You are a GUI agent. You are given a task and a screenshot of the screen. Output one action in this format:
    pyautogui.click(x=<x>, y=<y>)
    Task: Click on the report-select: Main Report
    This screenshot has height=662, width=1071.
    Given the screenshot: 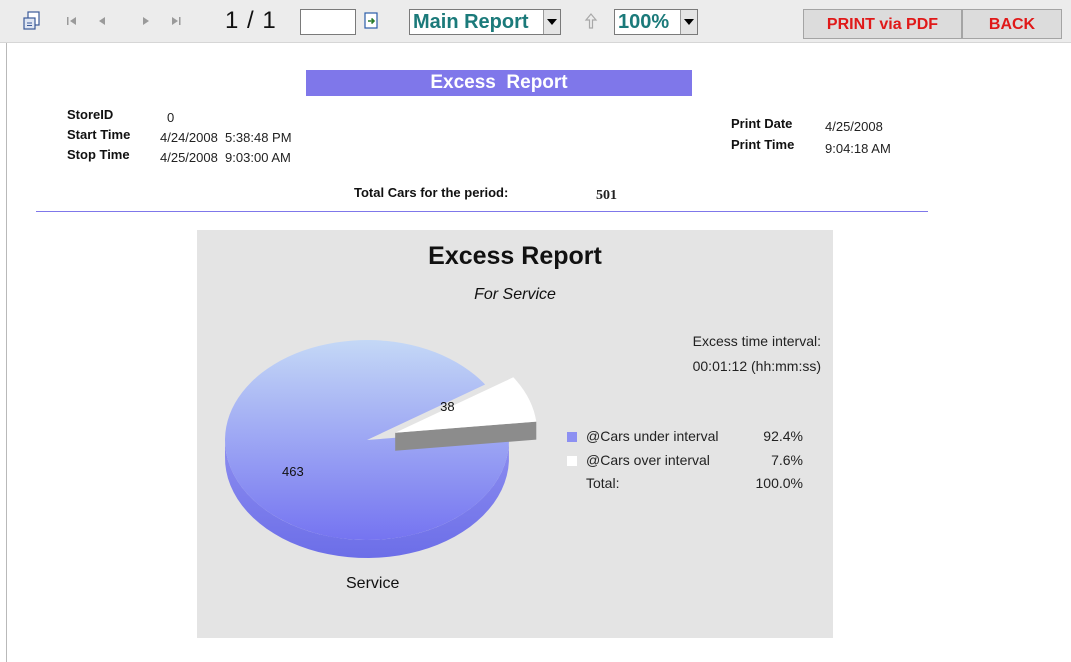 What is the action you would take?
    pyautogui.click(x=485, y=22)
    